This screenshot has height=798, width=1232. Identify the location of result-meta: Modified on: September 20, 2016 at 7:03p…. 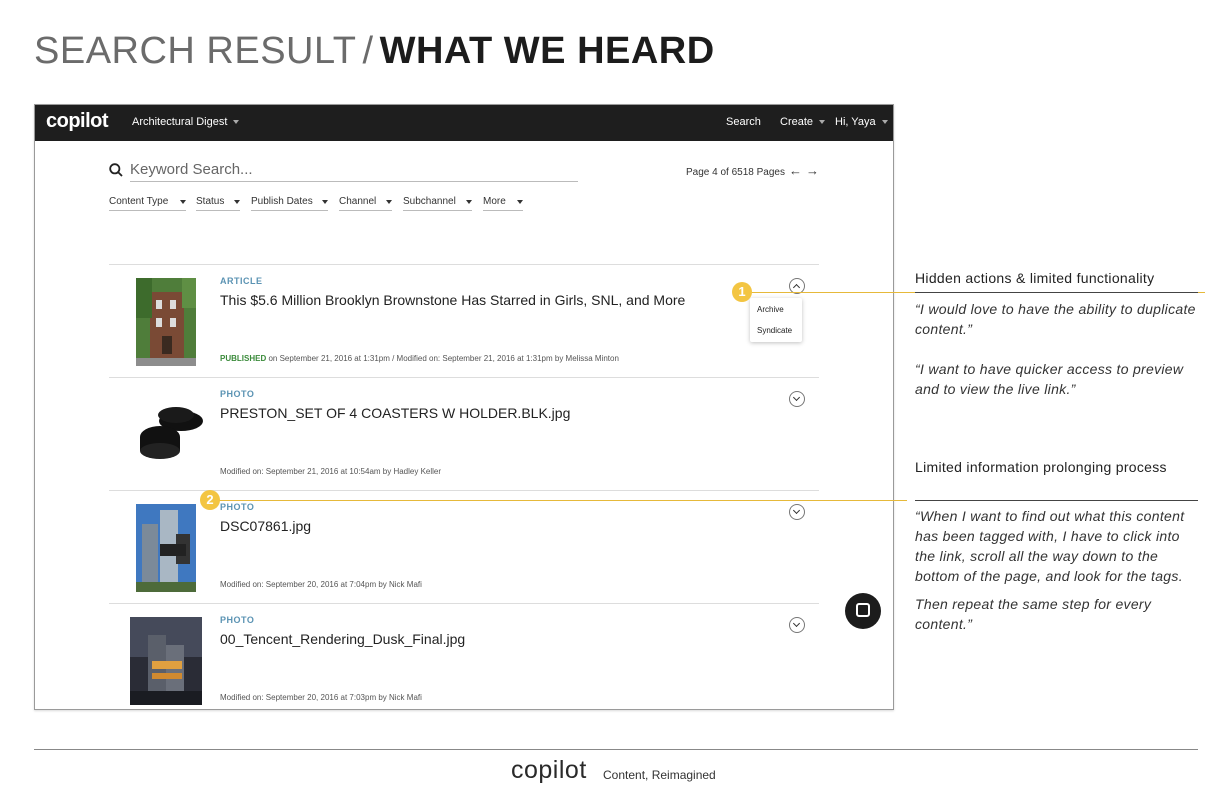
(321, 697).